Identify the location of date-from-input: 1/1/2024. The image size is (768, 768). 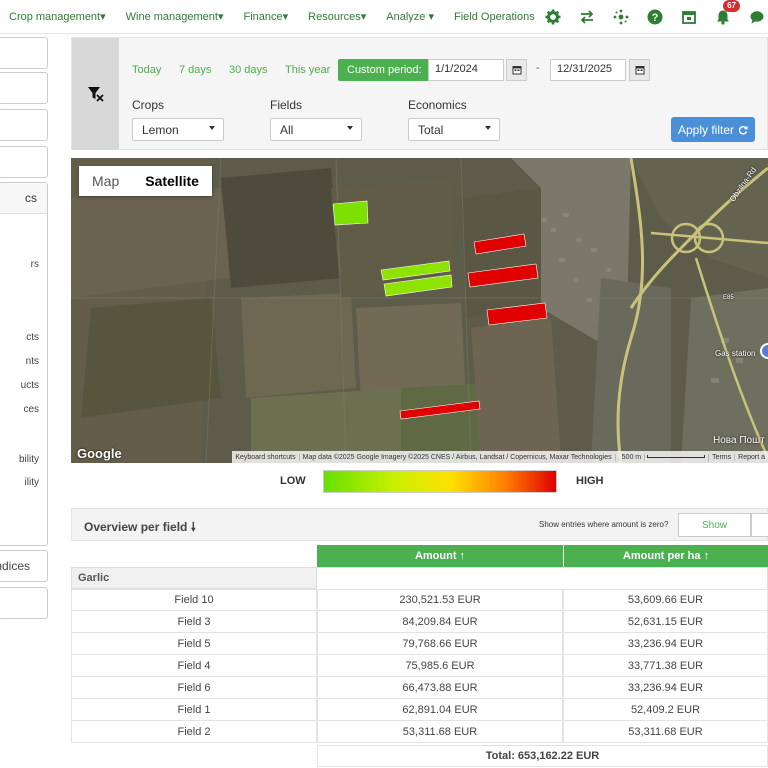
(466, 70).